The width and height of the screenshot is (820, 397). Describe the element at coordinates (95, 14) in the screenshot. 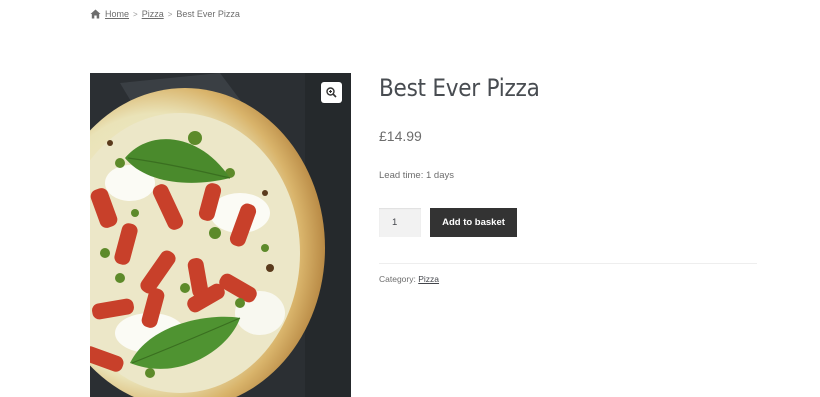

I see `home-icon` at that location.